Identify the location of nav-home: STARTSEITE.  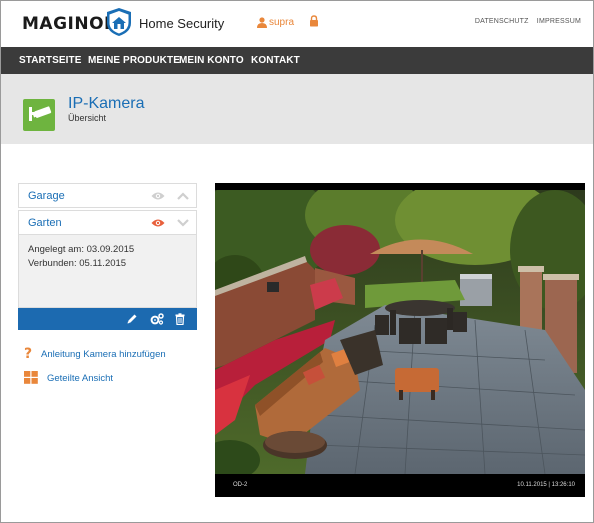
(50, 60).